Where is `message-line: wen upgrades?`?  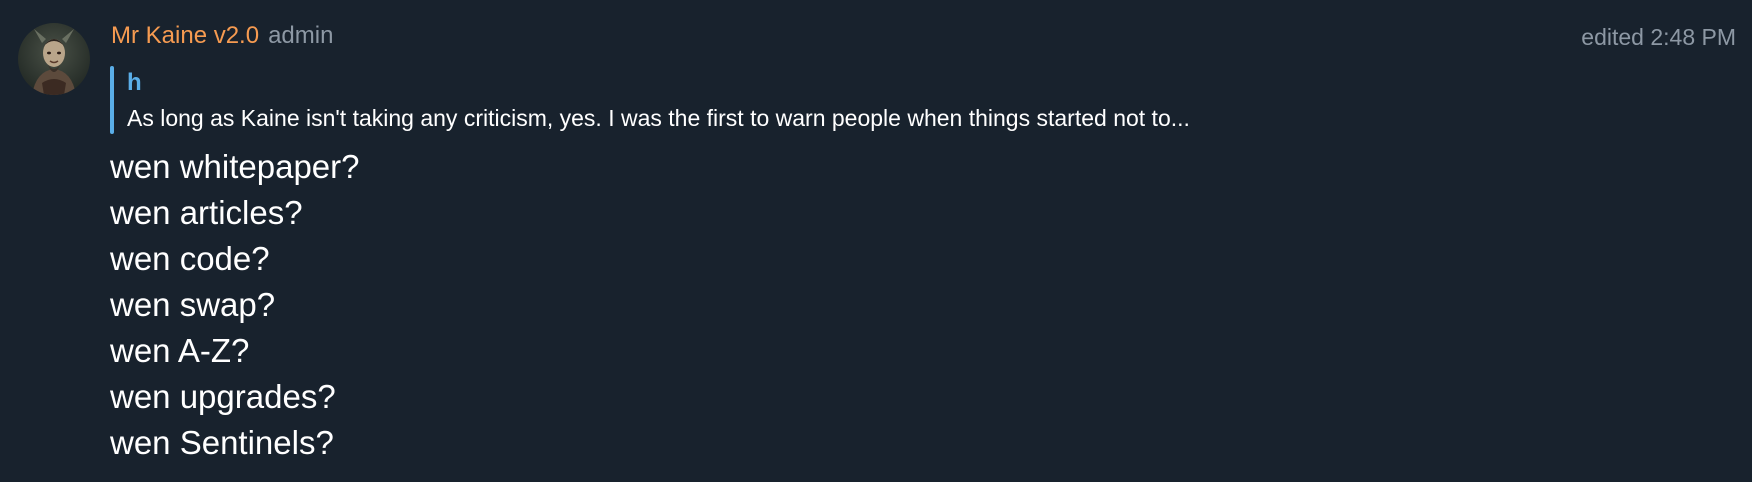
message-line: wen upgrades? is located at coordinates (223, 396).